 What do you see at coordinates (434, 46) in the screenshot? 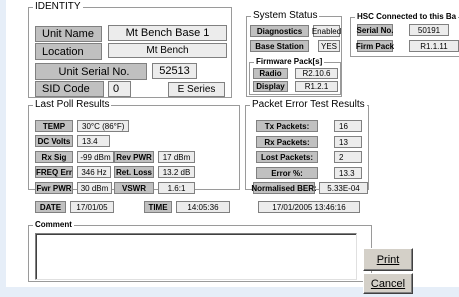
I see `hsc-firm-value: R1.1.11` at bounding box center [434, 46].